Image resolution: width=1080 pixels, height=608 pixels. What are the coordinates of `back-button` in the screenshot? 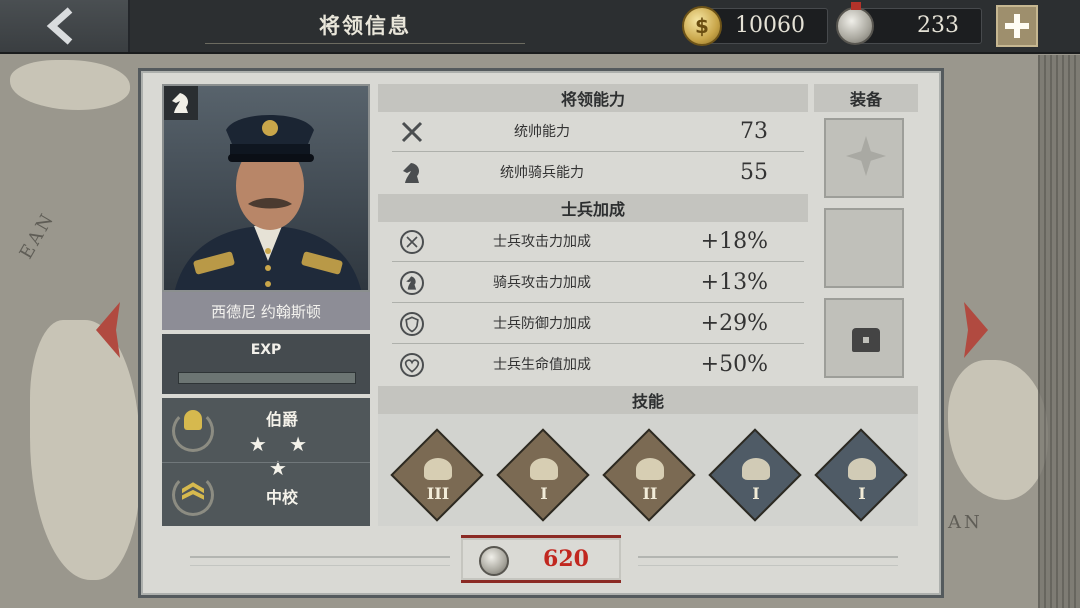 It's located at (65, 26).